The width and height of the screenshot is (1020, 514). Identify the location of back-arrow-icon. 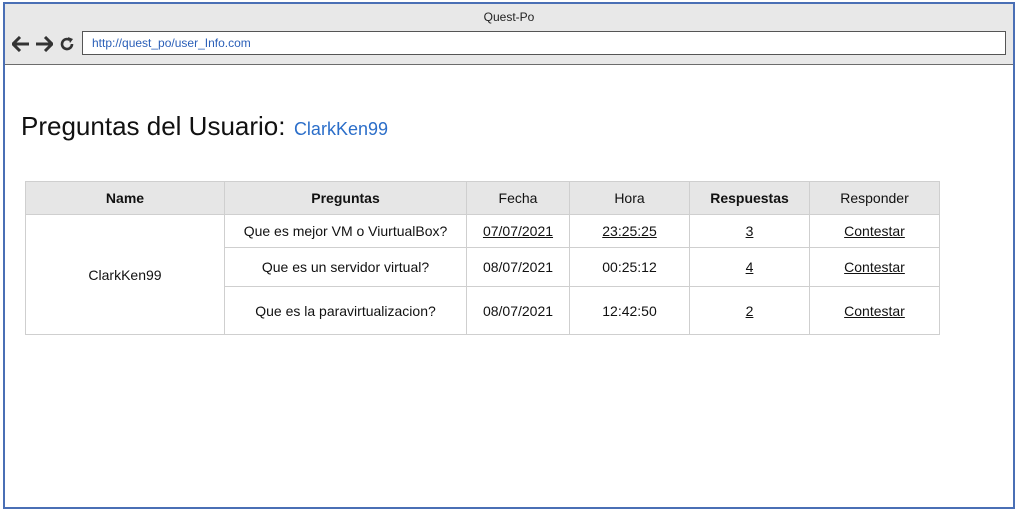
(21, 44).